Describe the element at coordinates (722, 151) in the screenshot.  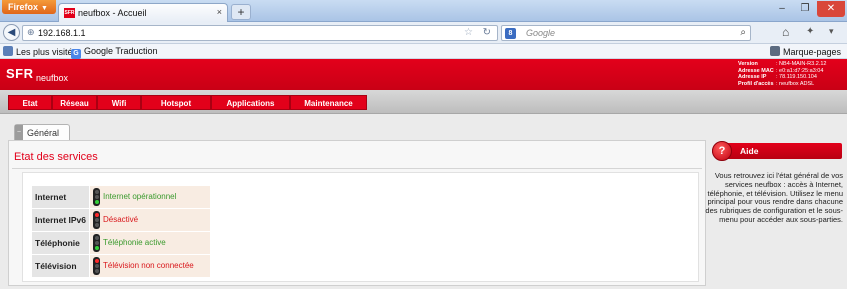
I see `help-question-icon: ?` at that location.